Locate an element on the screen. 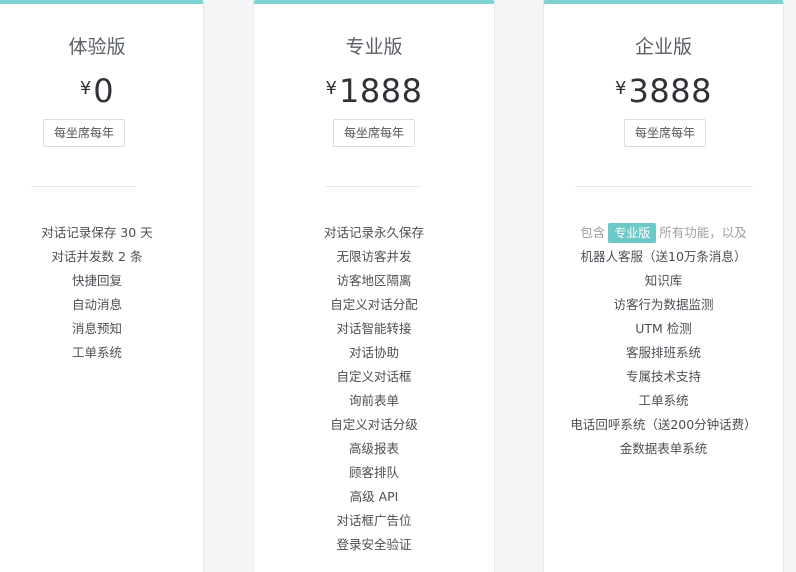 The height and width of the screenshot is (572, 796). feature-item: UTM 检测 is located at coordinates (663, 328).